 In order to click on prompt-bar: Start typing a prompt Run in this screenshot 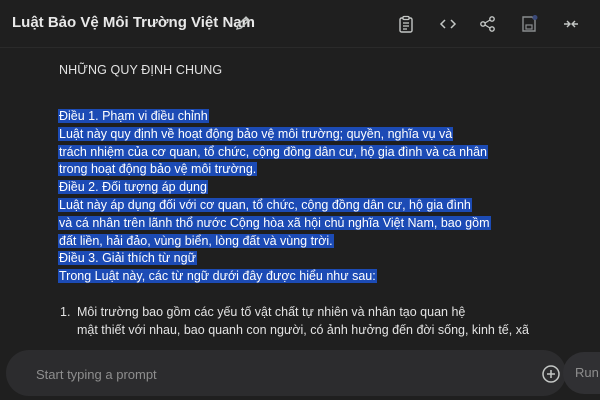, I will do `click(300, 374)`.